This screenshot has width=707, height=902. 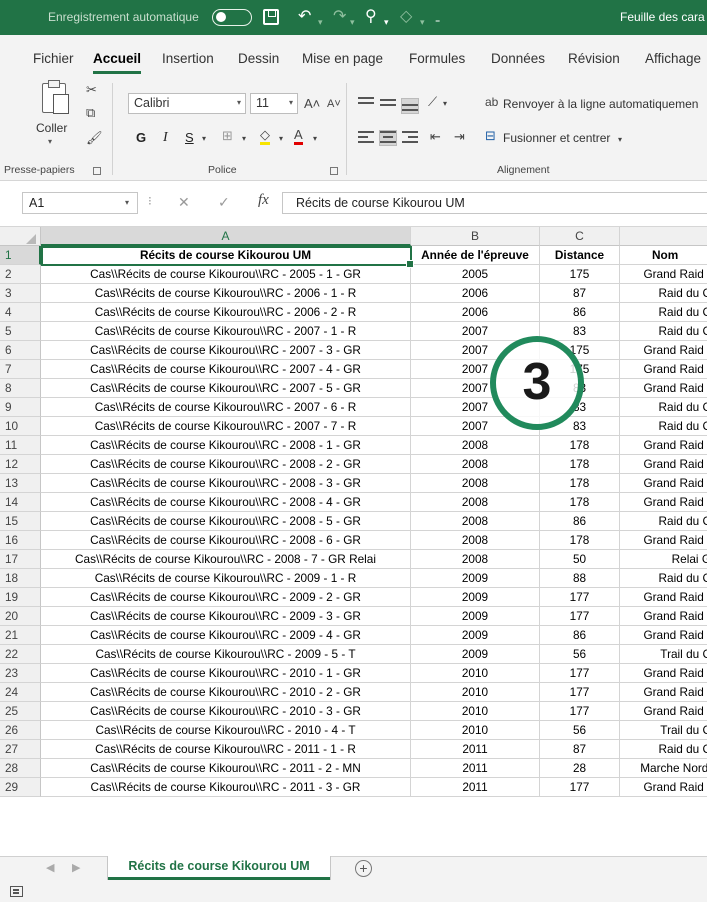 What do you see at coordinates (339, 17) in the screenshot?
I see `redo-icon: ↷` at bounding box center [339, 17].